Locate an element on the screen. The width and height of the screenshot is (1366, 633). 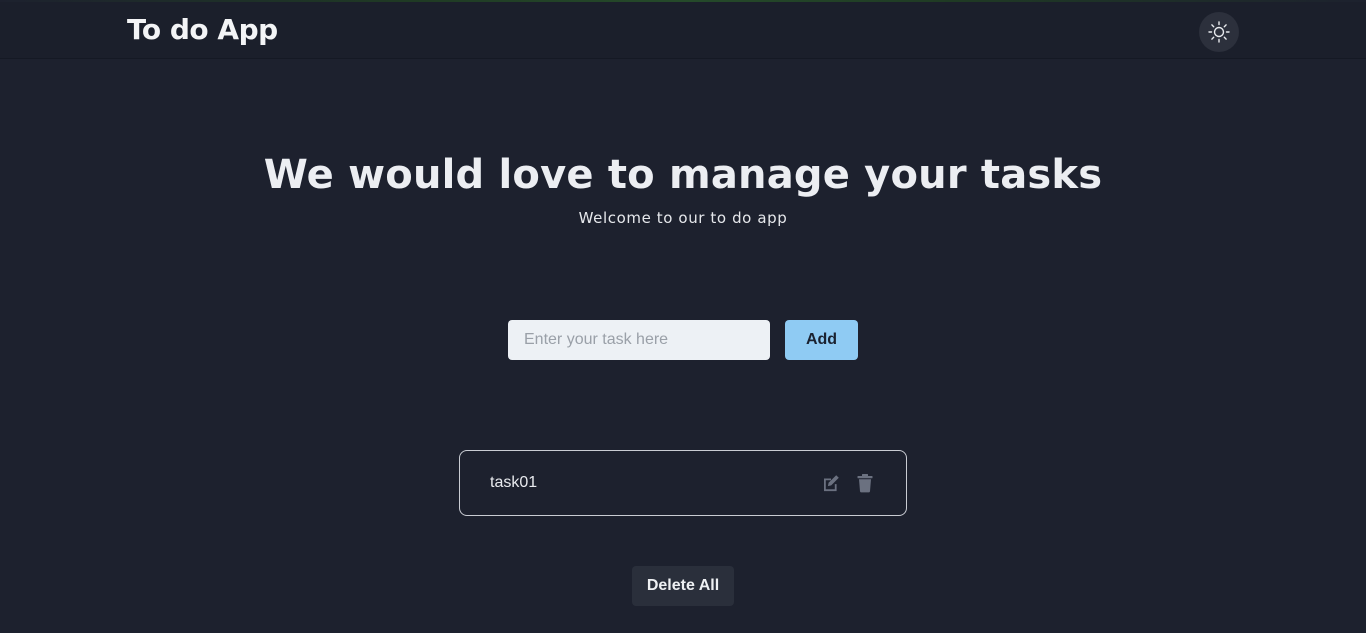
add-task-button: Add is located at coordinates (821, 340).